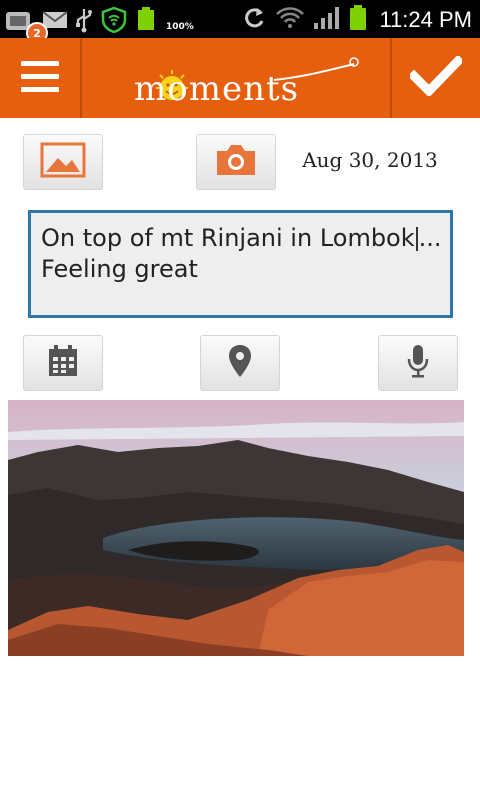 The width and height of the screenshot is (480, 800). Describe the element at coordinates (370, 160) in the screenshot. I see `entry-date: Aug 30, 2013` at that location.